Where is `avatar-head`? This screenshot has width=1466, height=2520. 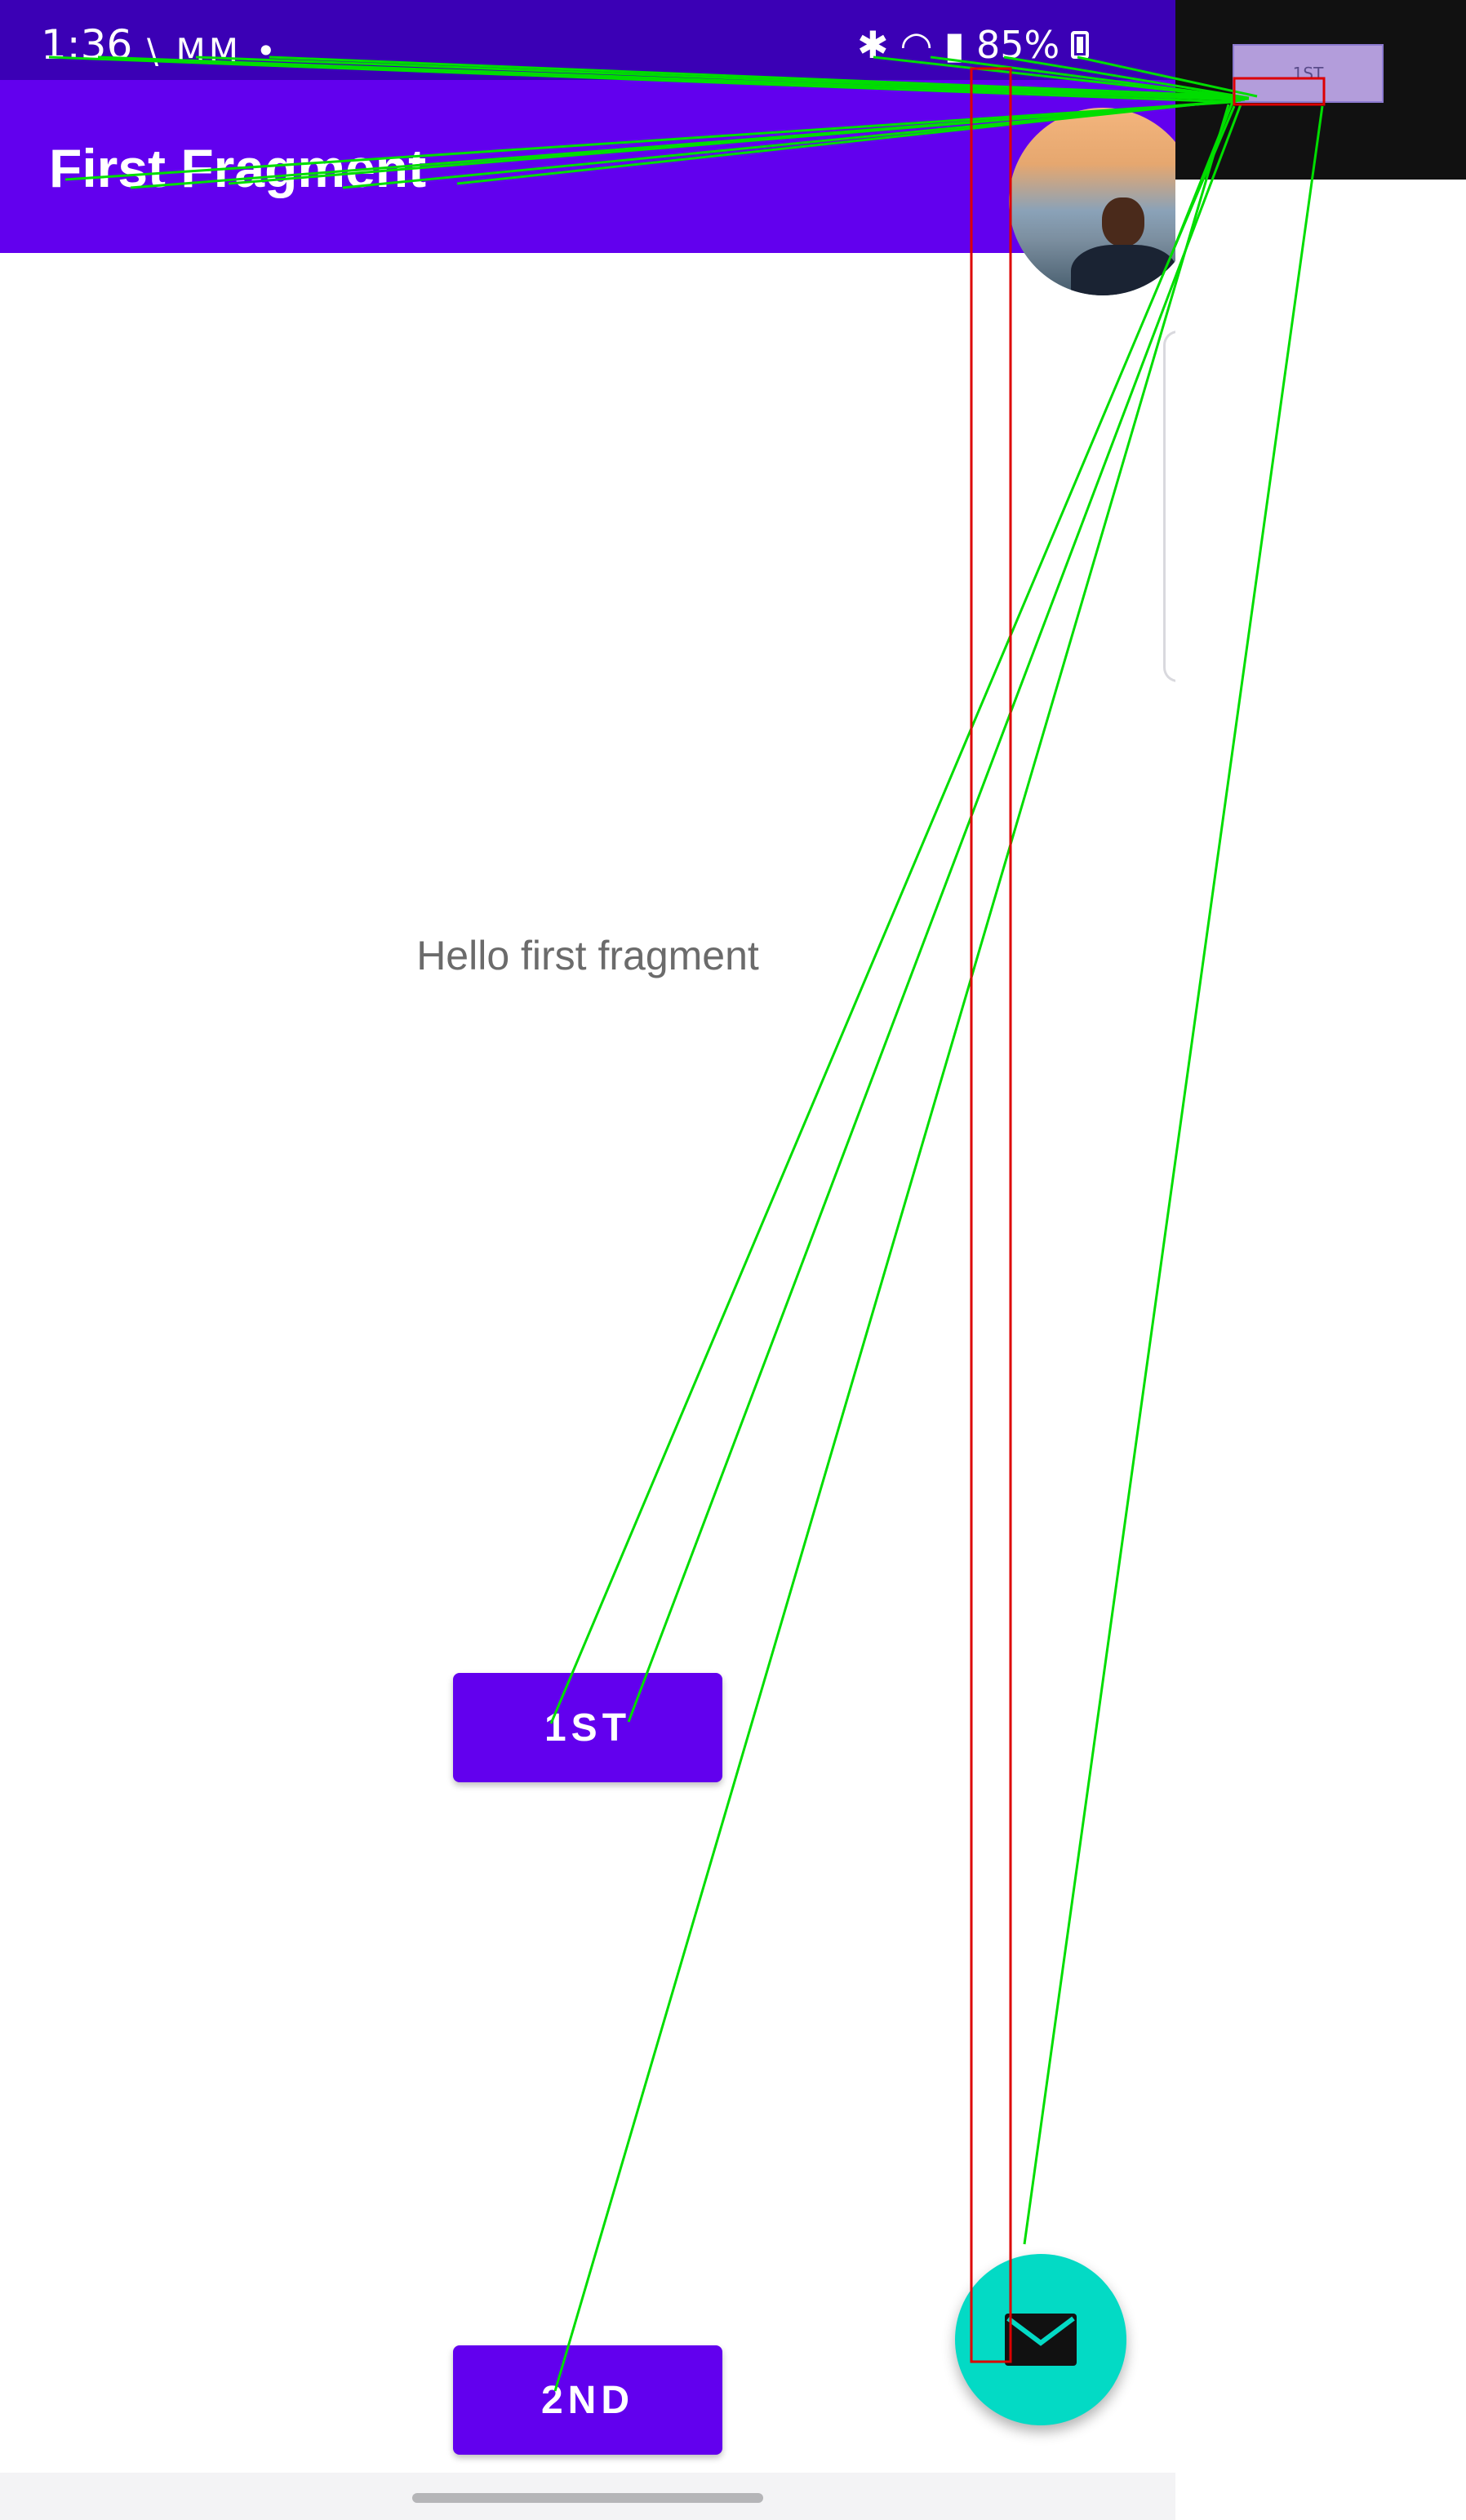 avatar-head is located at coordinates (1123, 221).